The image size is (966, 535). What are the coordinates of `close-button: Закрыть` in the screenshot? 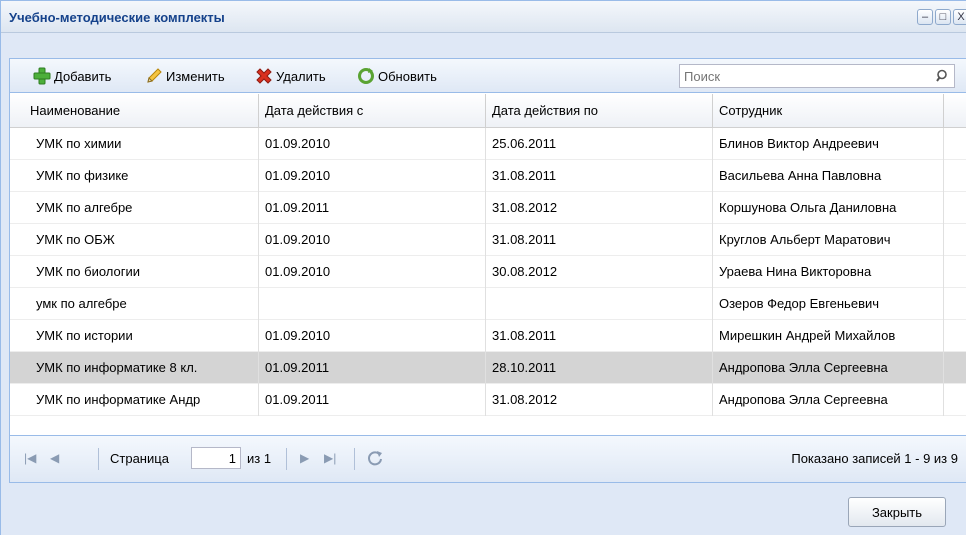 It's located at (897, 512).